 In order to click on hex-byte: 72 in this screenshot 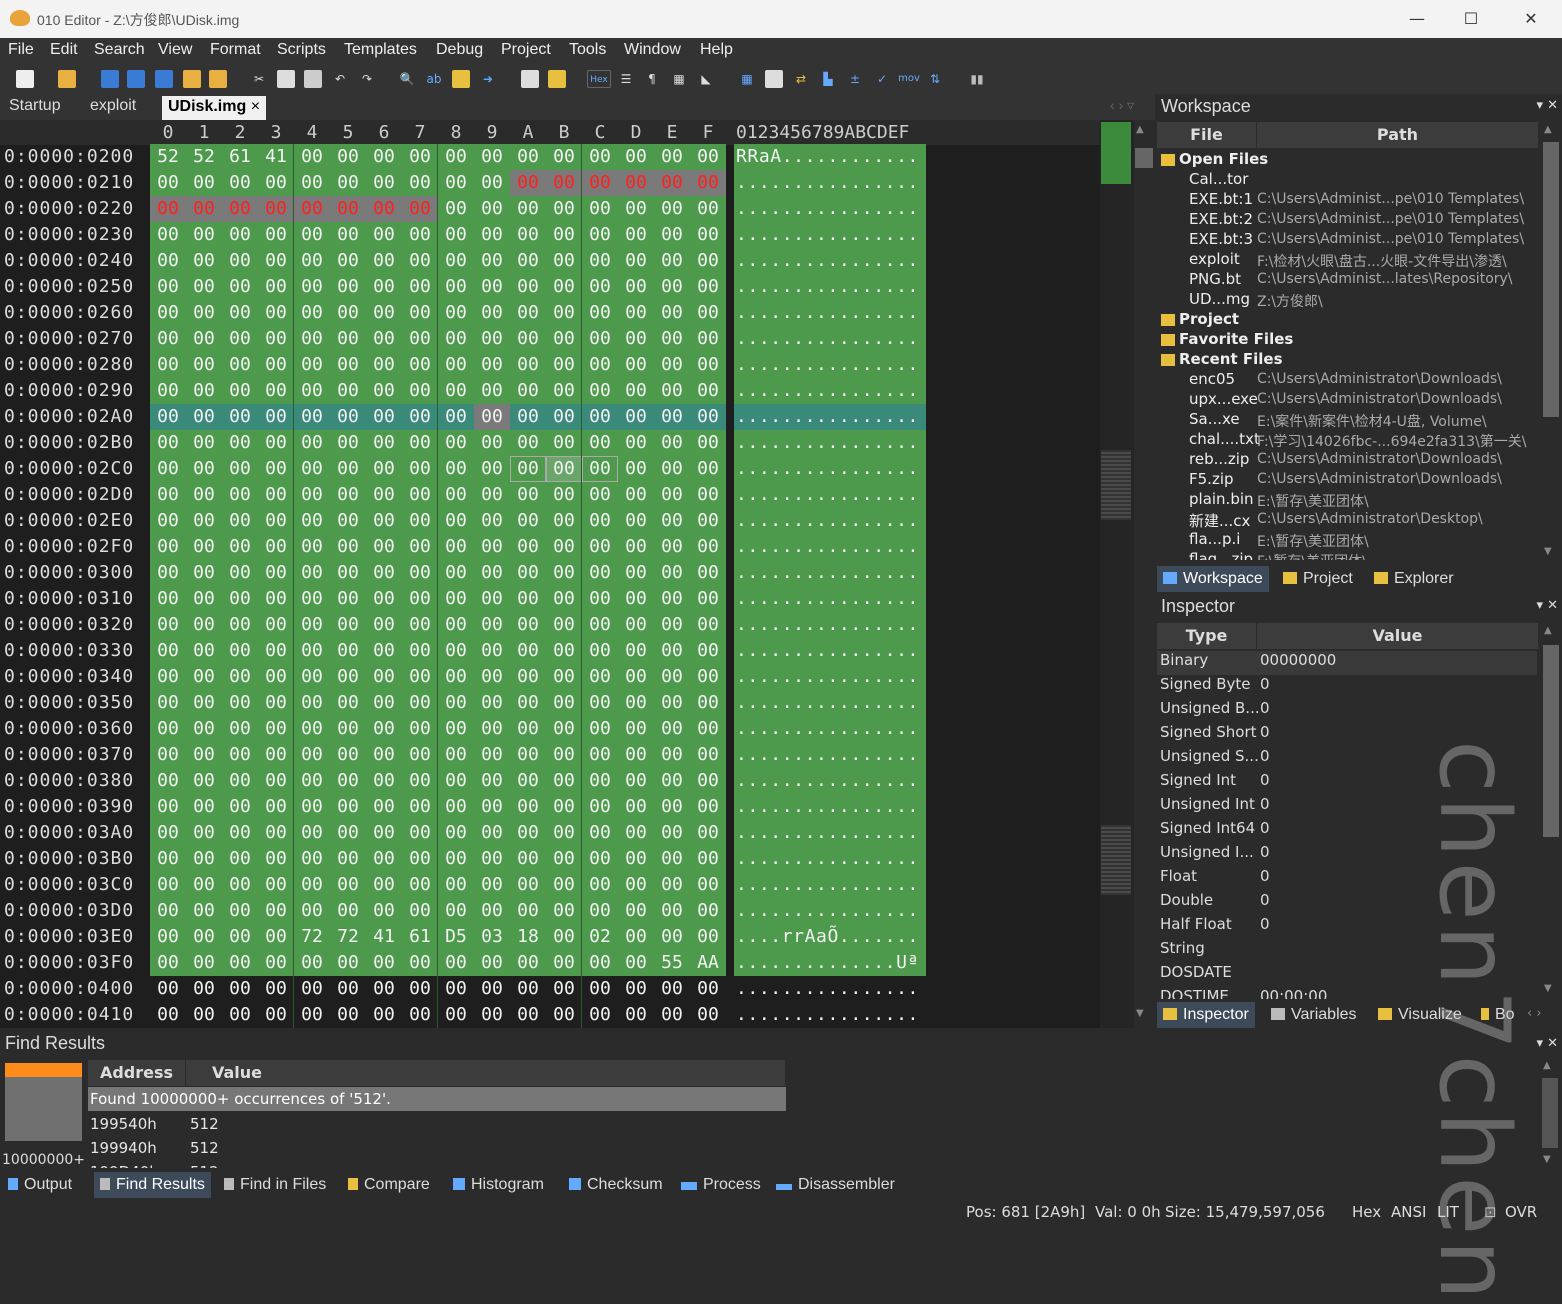, I will do `click(348, 937)`.